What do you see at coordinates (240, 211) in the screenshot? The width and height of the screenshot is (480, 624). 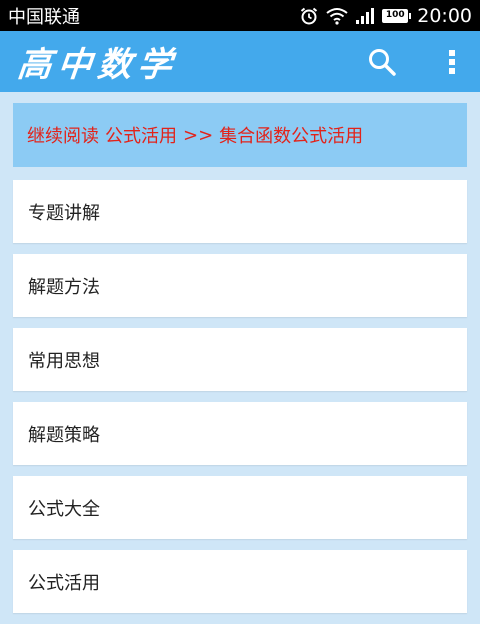 I see `menu-item-topic-explanation: 专题讲解` at bounding box center [240, 211].